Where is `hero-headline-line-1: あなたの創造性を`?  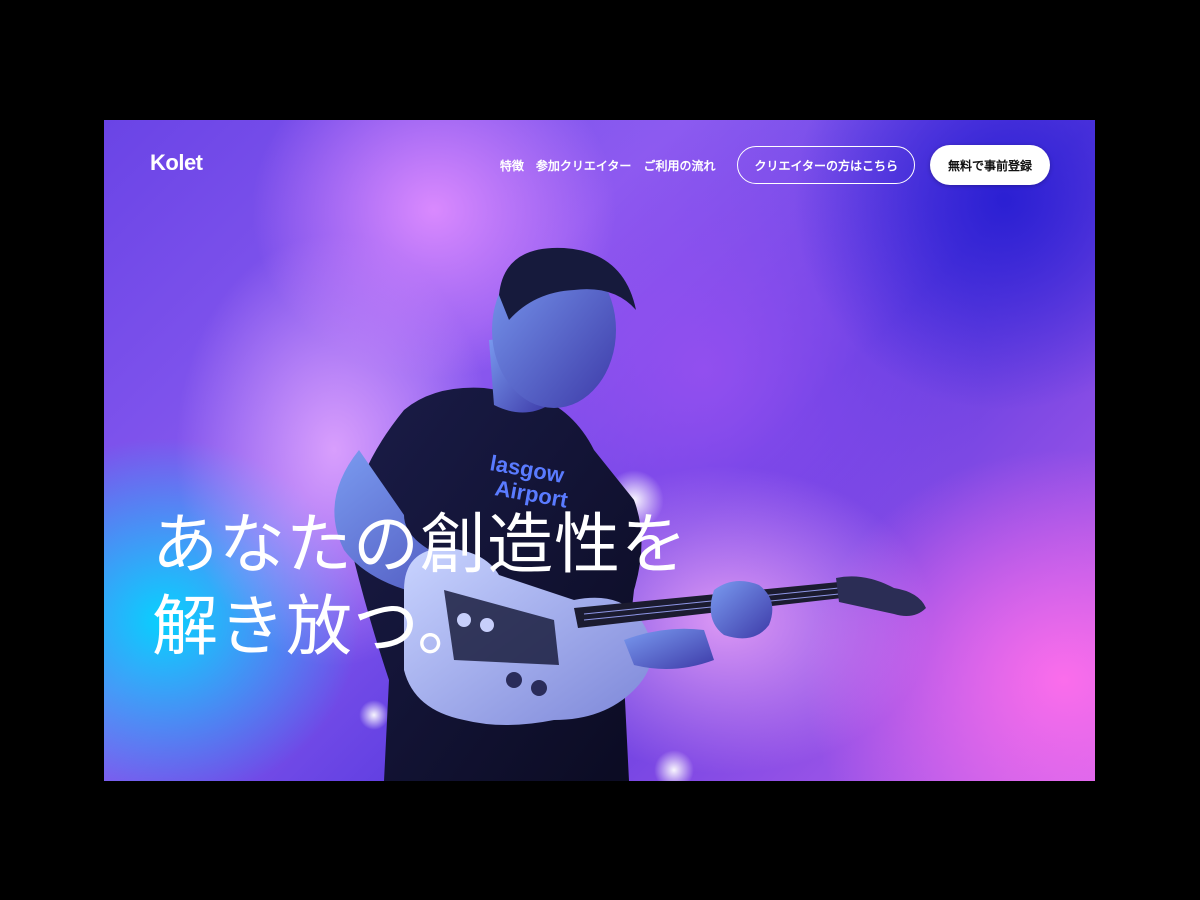 hero-headline-line-1: あなたの創造性を is located at coordinates (420, 544).